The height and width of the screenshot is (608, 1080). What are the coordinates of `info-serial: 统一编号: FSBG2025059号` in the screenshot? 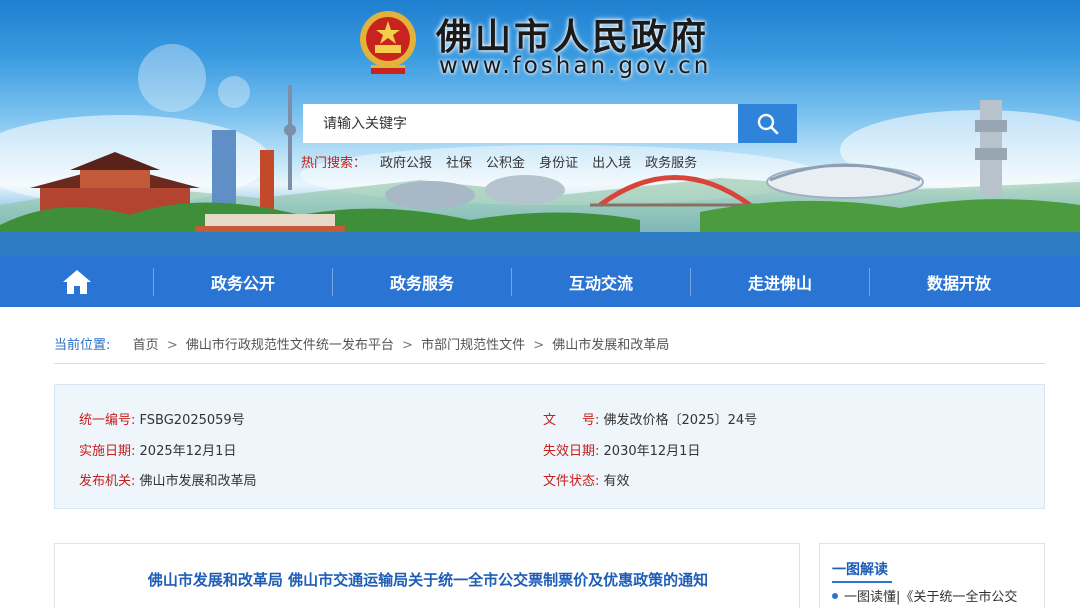 It's located at (162, 418).